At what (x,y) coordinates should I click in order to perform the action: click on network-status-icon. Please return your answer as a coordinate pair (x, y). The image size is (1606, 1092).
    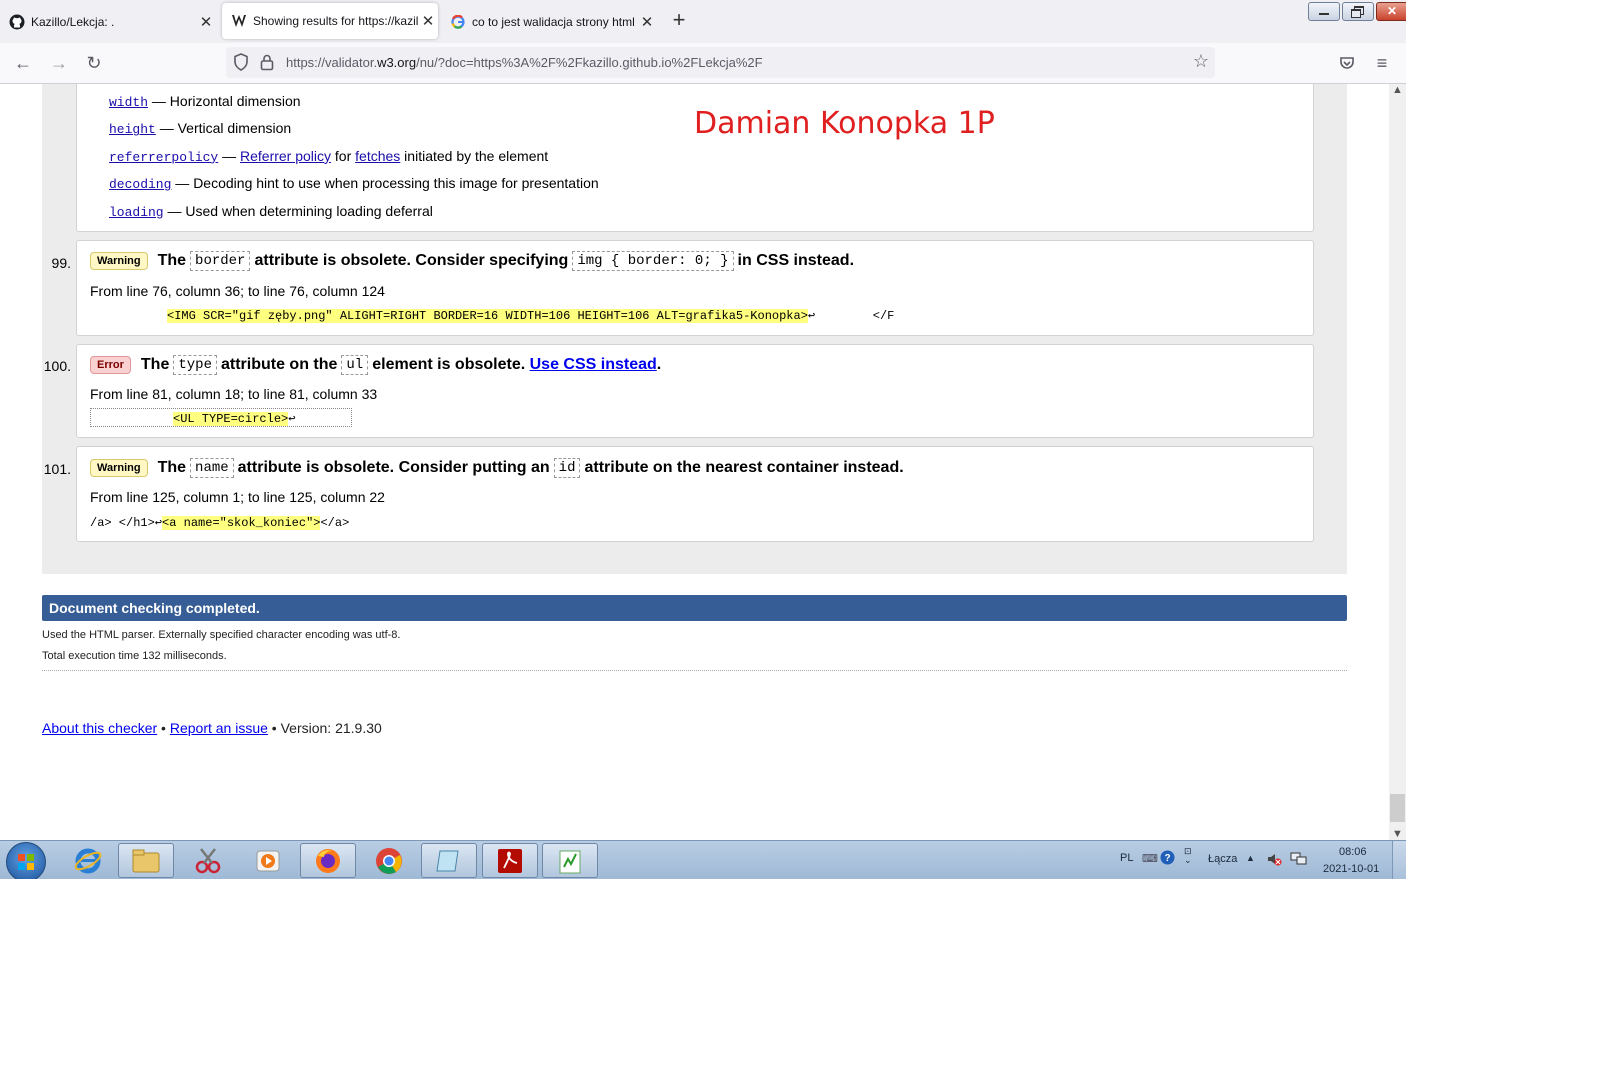
    Looking at the image, I should click on (1299, 860).